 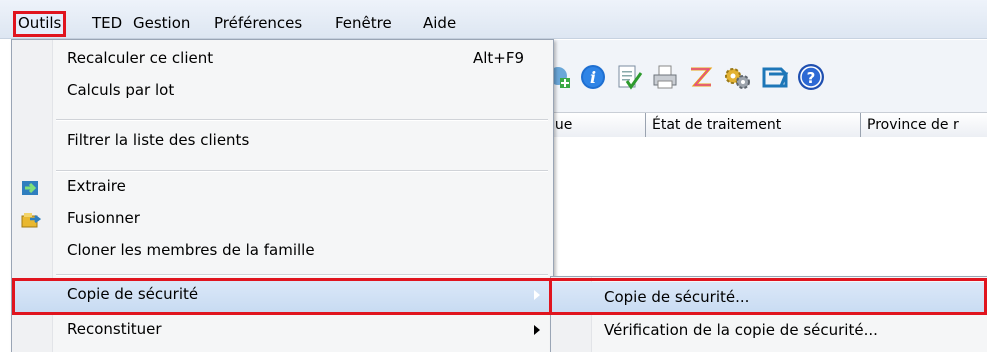 I want to click on menu-item-label: Extraire, so click(x=96, y=186).